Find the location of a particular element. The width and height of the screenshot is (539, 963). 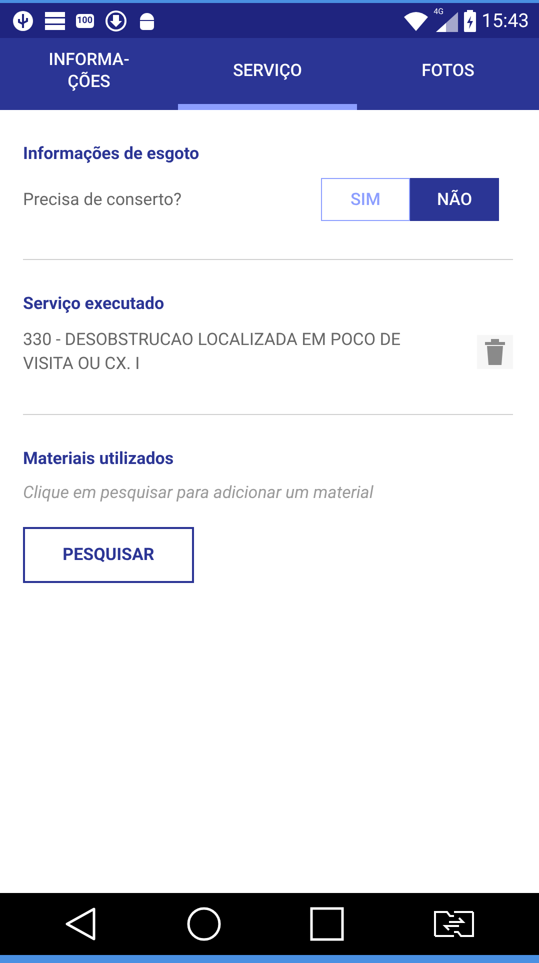

usb-icon is located at coordinates (23, 21).